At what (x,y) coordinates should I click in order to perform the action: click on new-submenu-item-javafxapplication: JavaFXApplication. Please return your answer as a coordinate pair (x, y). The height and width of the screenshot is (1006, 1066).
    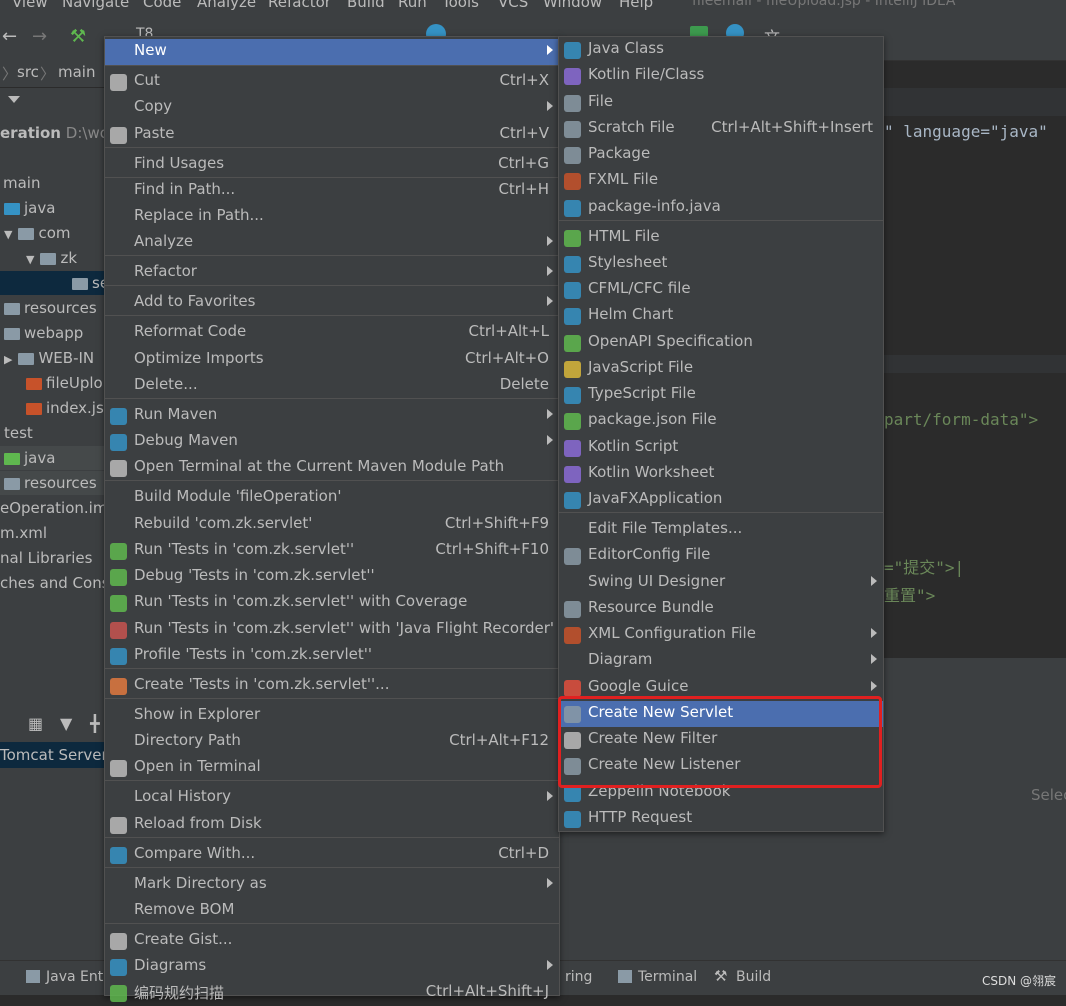
    Looking at the image, I should click on (721, 500).